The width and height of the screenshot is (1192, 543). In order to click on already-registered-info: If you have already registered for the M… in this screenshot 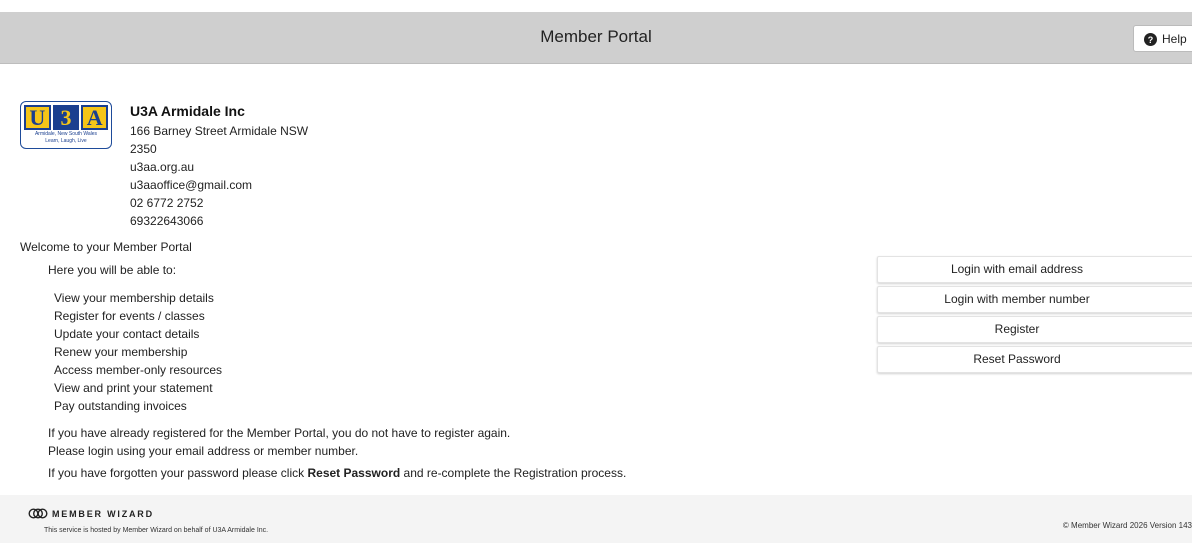, I will do `click(279, 442)`.